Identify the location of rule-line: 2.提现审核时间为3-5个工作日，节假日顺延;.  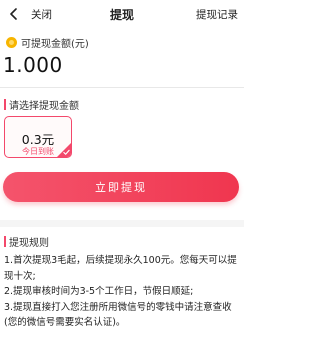
(99, 291).